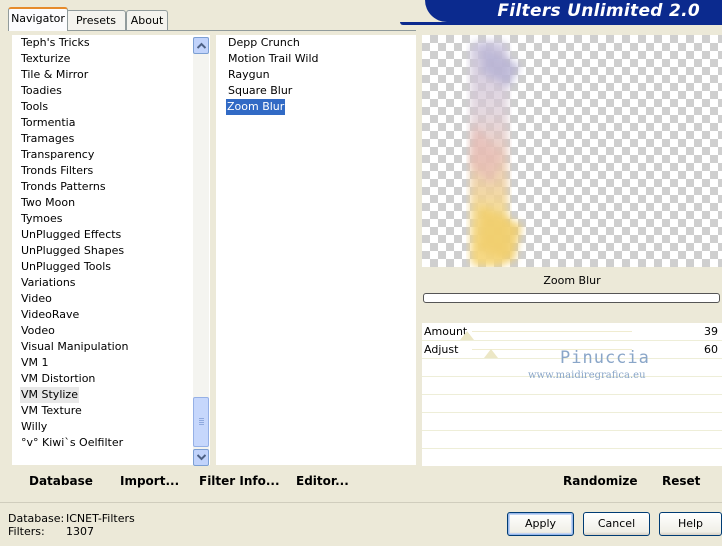  Describe the element at coordinates (572, 280) in the screenshot. I see `filter-name-label: Zoom Blur` at that location.